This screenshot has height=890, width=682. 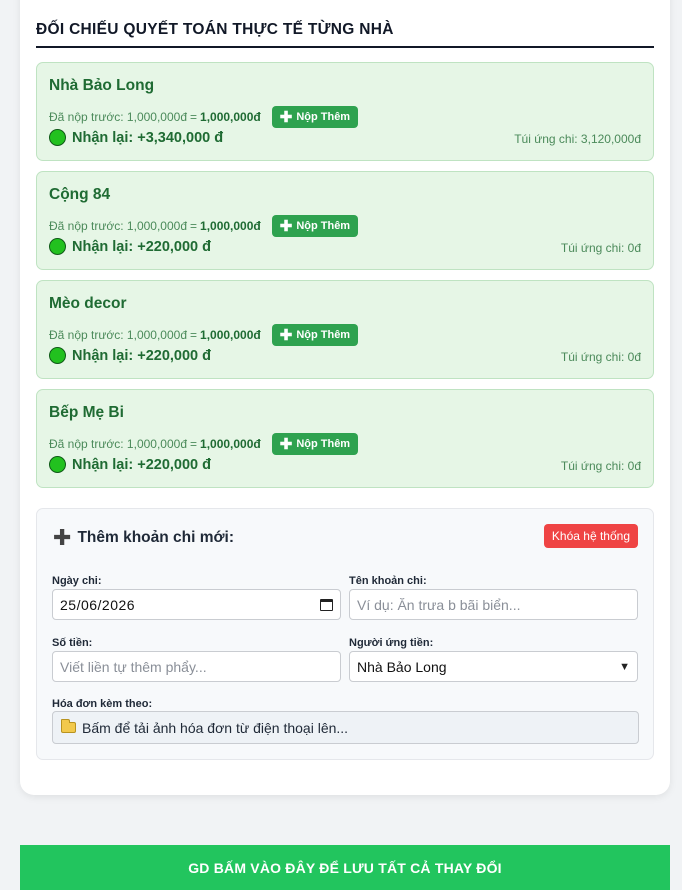 What do you see at coordinates (98, 604) in the screenshot?
I see `date-value: 25/06/2026` at bounding box center [98, 604].